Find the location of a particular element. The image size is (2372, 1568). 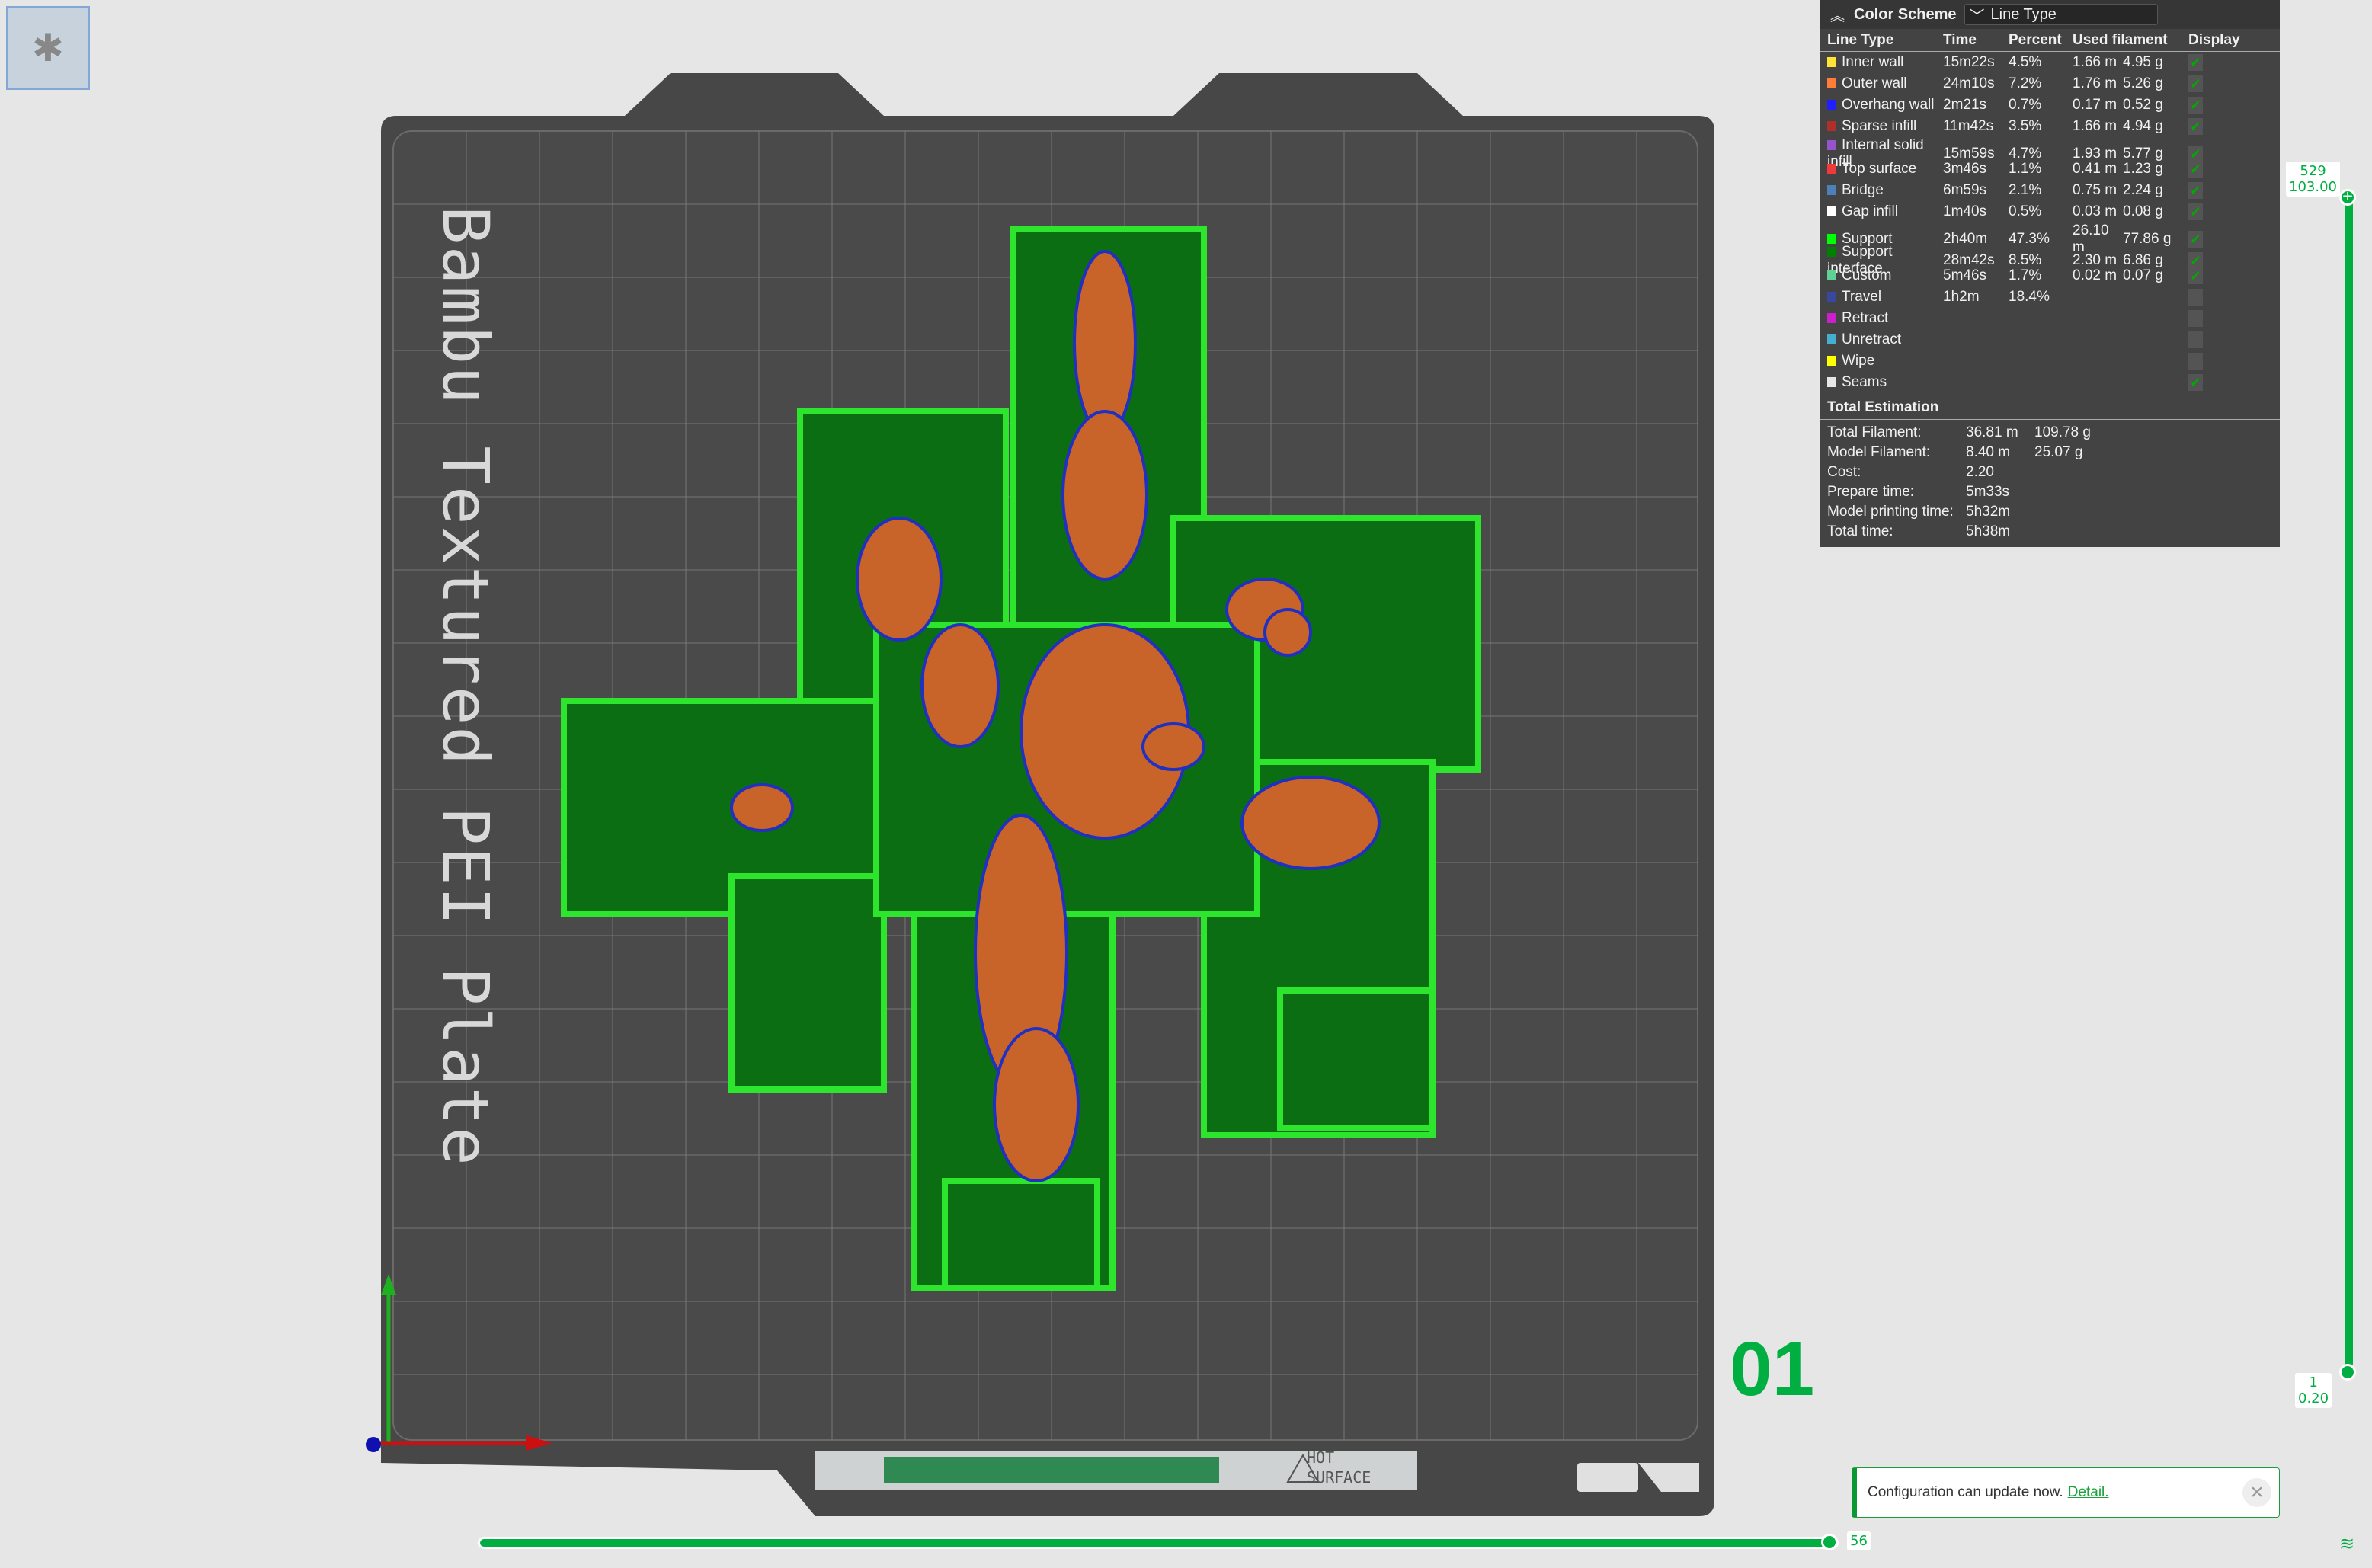

line-weight: 77.86 g is located at coordinates (2147, 239).